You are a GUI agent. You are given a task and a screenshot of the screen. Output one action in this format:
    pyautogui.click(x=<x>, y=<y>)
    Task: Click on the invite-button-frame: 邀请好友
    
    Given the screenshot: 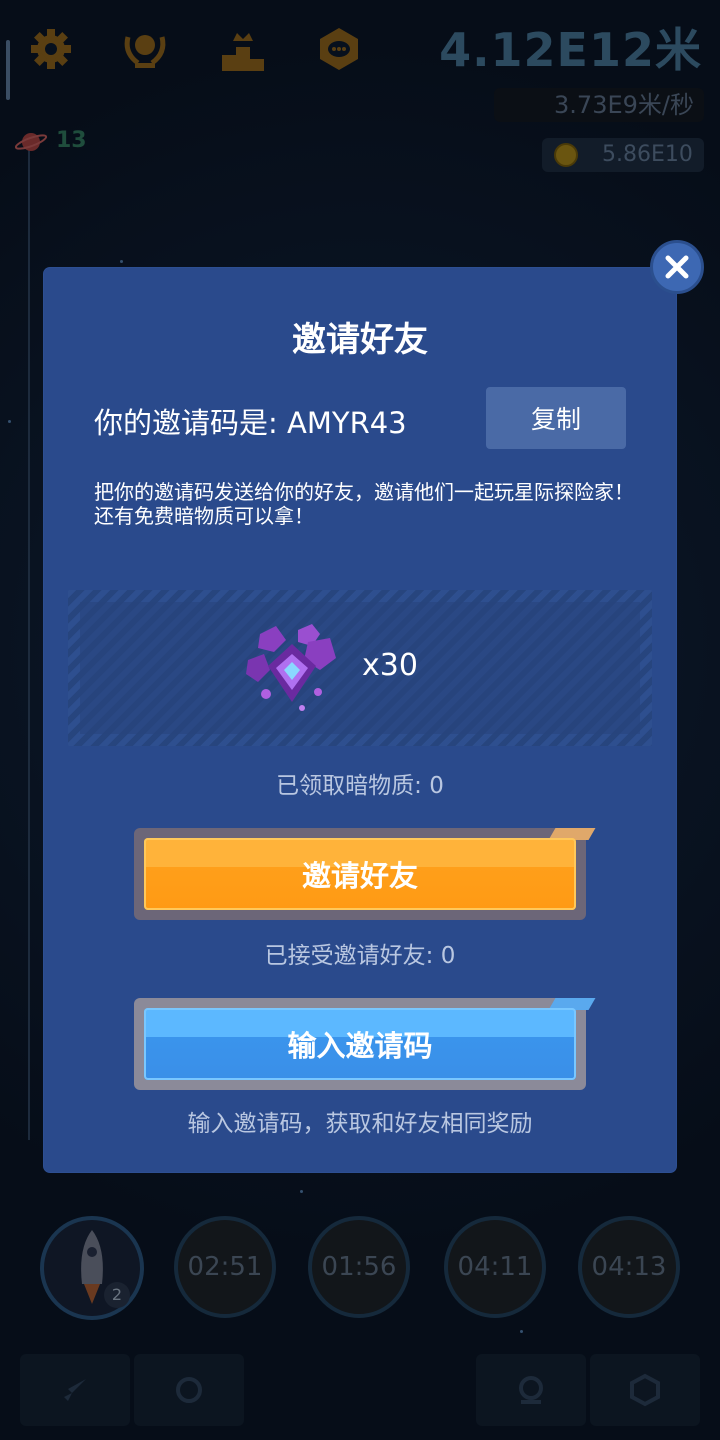 What is the action you would take?
    pyautogui.click(x=365, y=874)
    